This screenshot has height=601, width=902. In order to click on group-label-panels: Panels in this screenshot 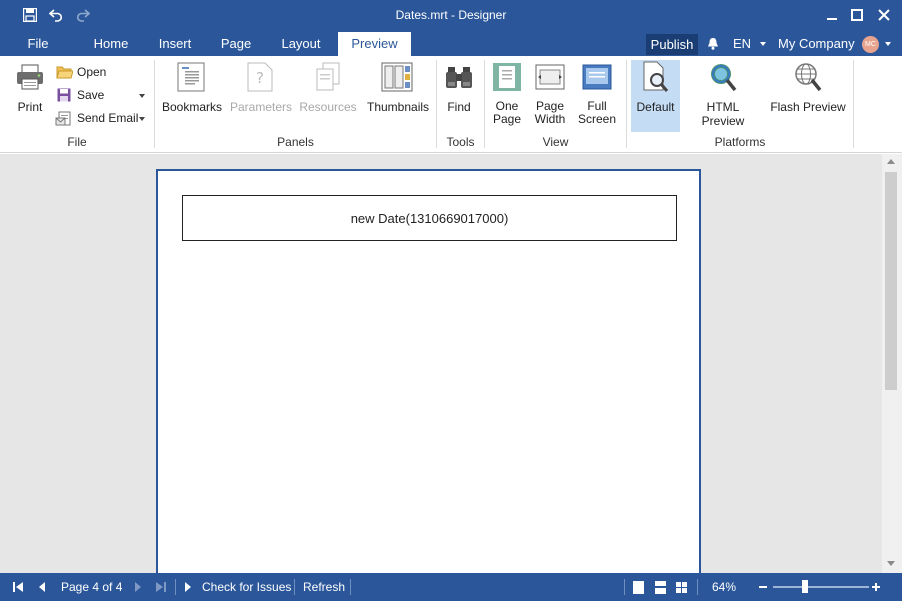, I will do `click(295, 142)`.